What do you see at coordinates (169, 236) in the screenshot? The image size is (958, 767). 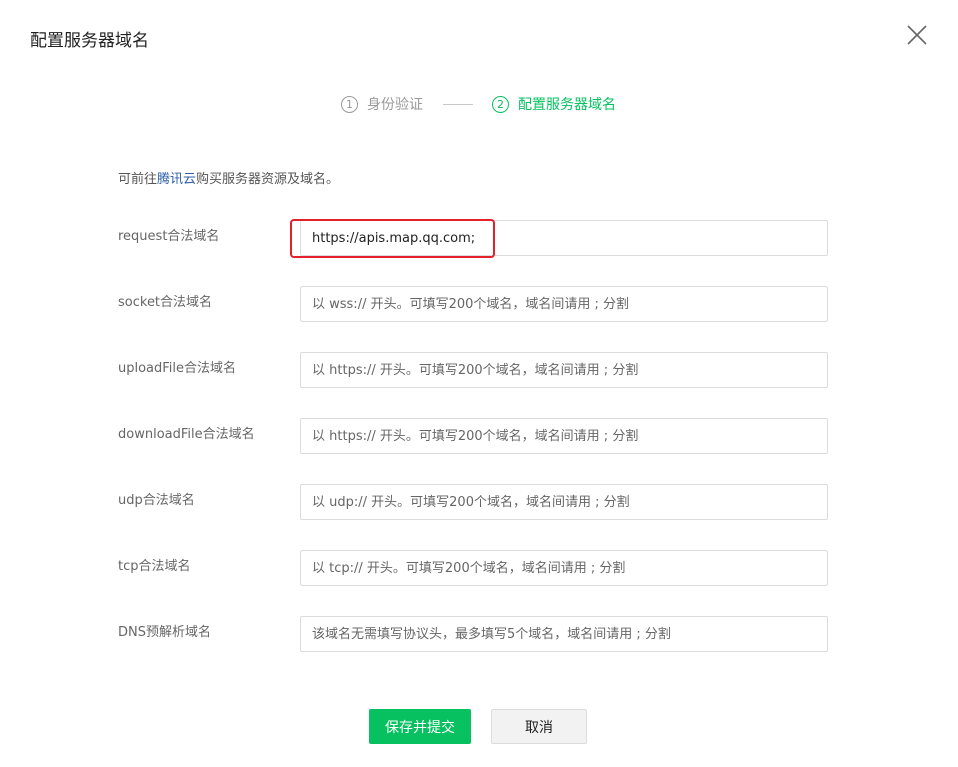 I see `request-domain-label: request合法域名` at bounding box center [169, 236].